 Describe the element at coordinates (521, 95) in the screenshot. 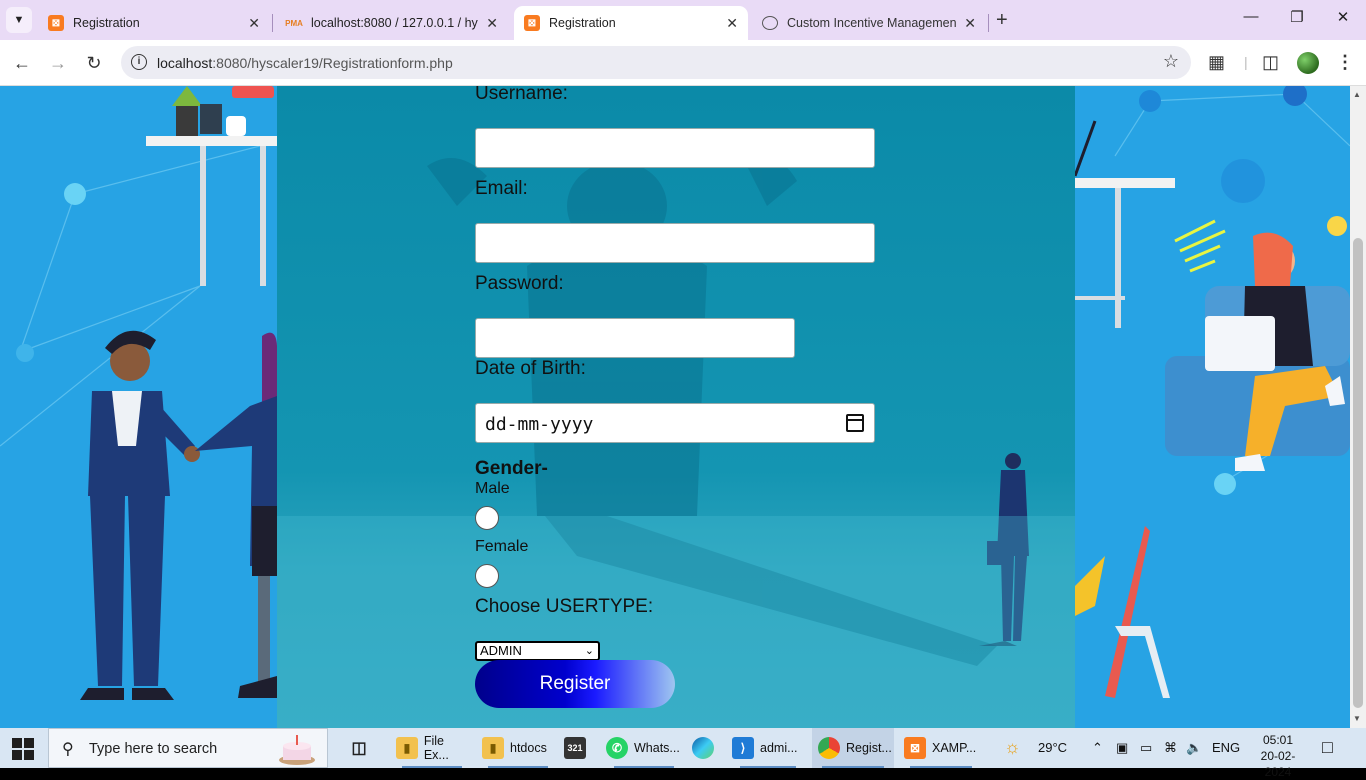

I see `username-label: Username:` at that location.